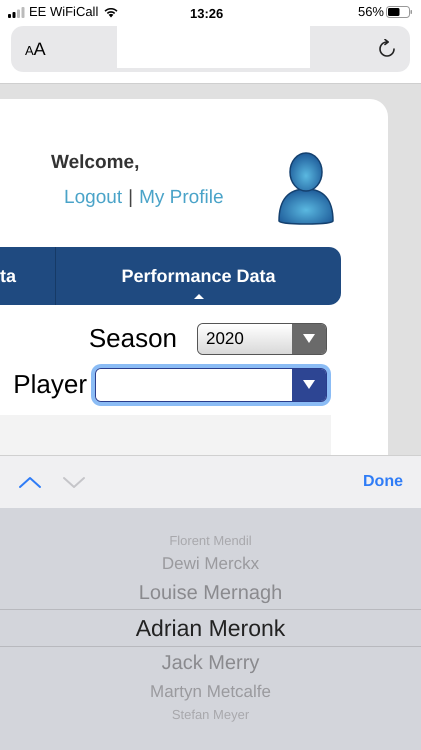 The image size is (421, 750). What do you see at coordinates (210, 628) in the screenshot?
I see `picker-option: Adrian Meronk` at bounding box center [210, 628].